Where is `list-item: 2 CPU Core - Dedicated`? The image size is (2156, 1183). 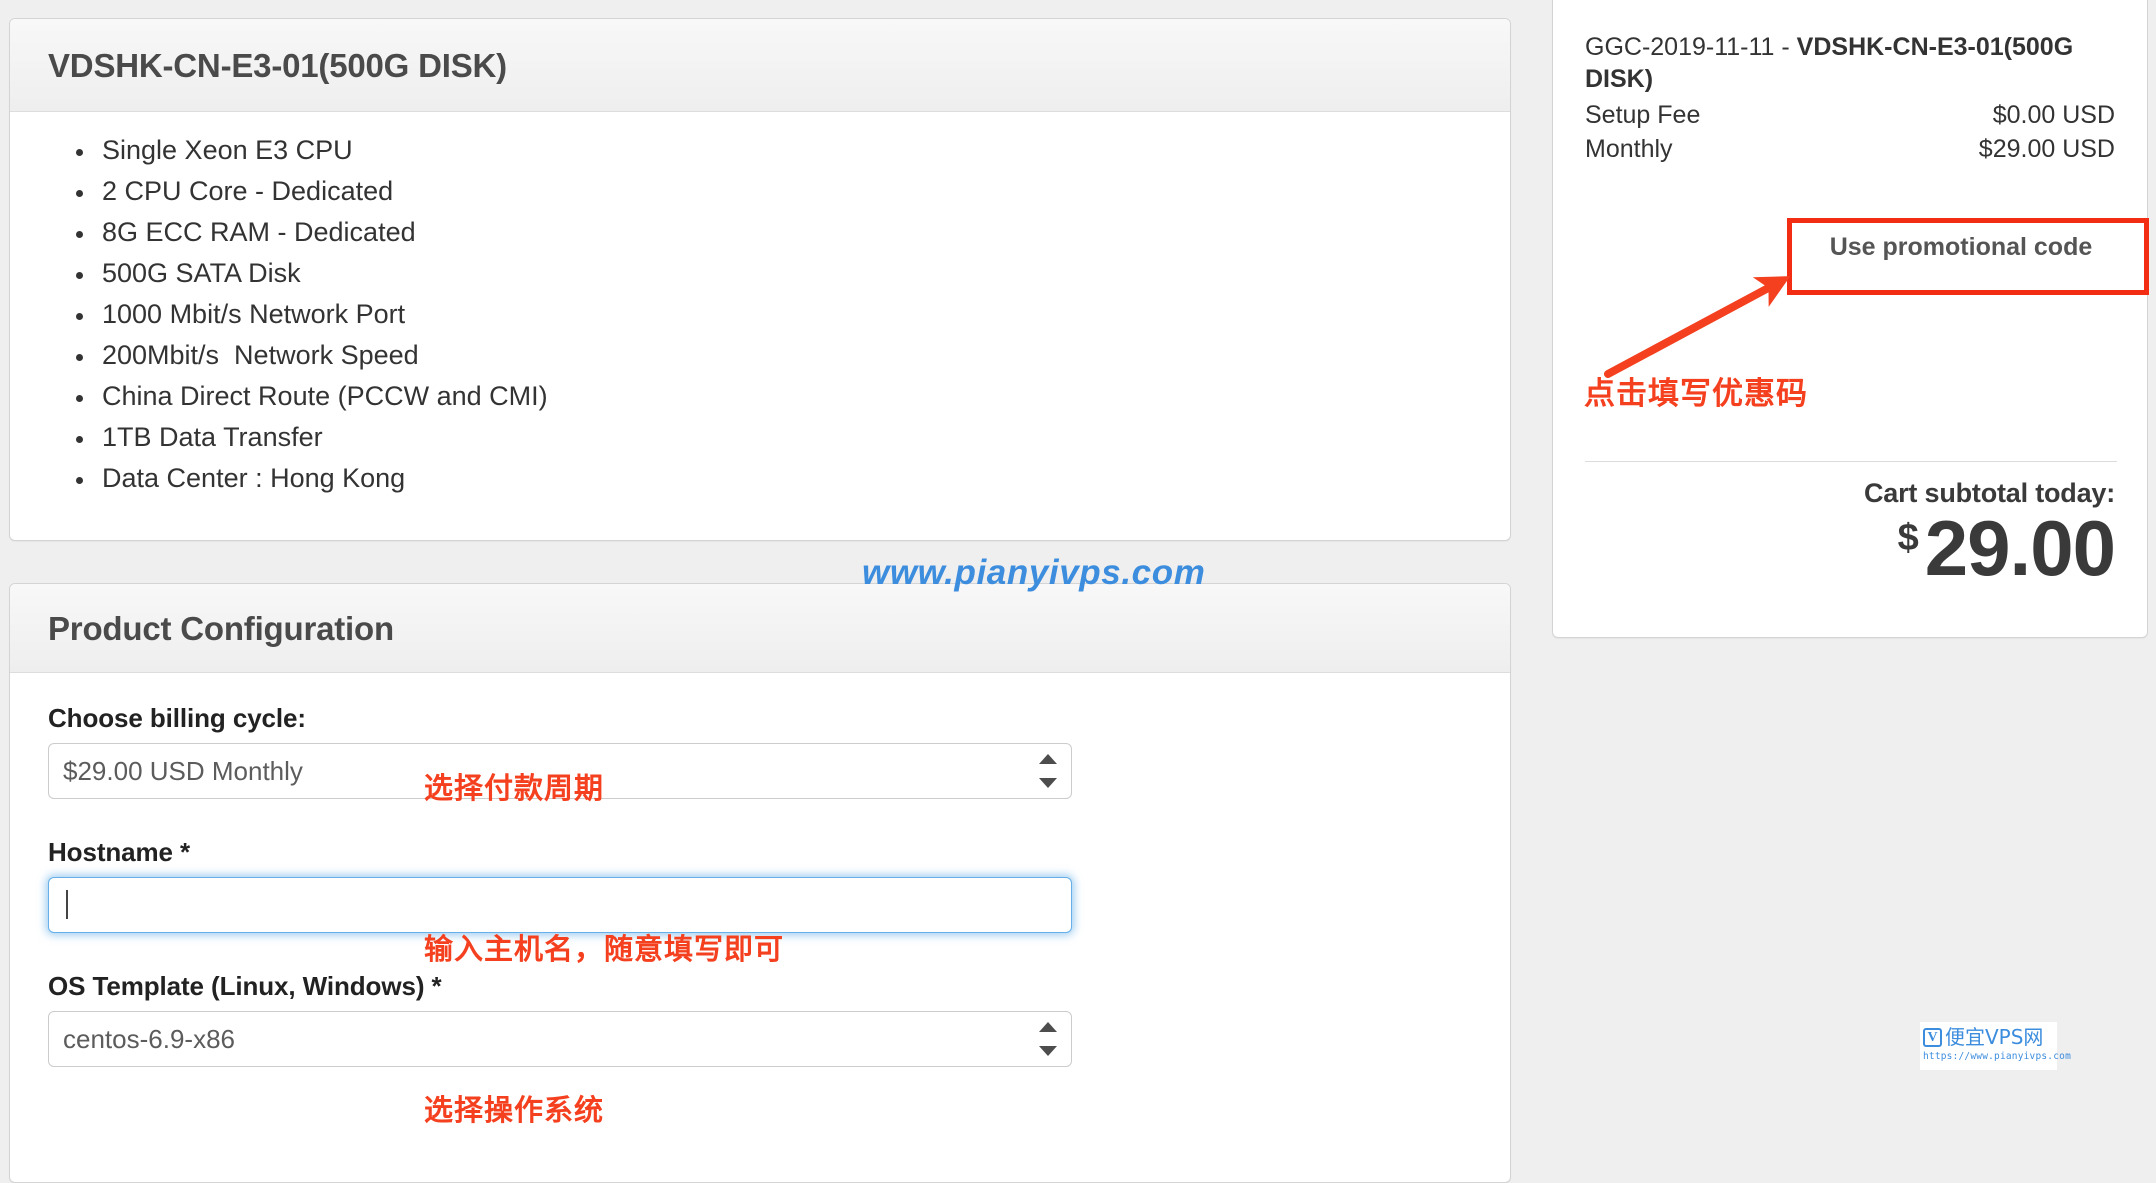
list-item: 2 CPU Core - Dedicated is located at coordinates (774, 191).